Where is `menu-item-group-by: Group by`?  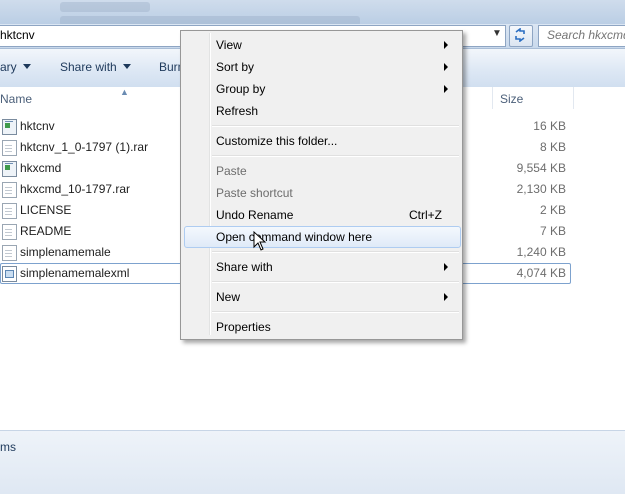
menu-item-group-by: Group by is located at coordinates (321, 89).